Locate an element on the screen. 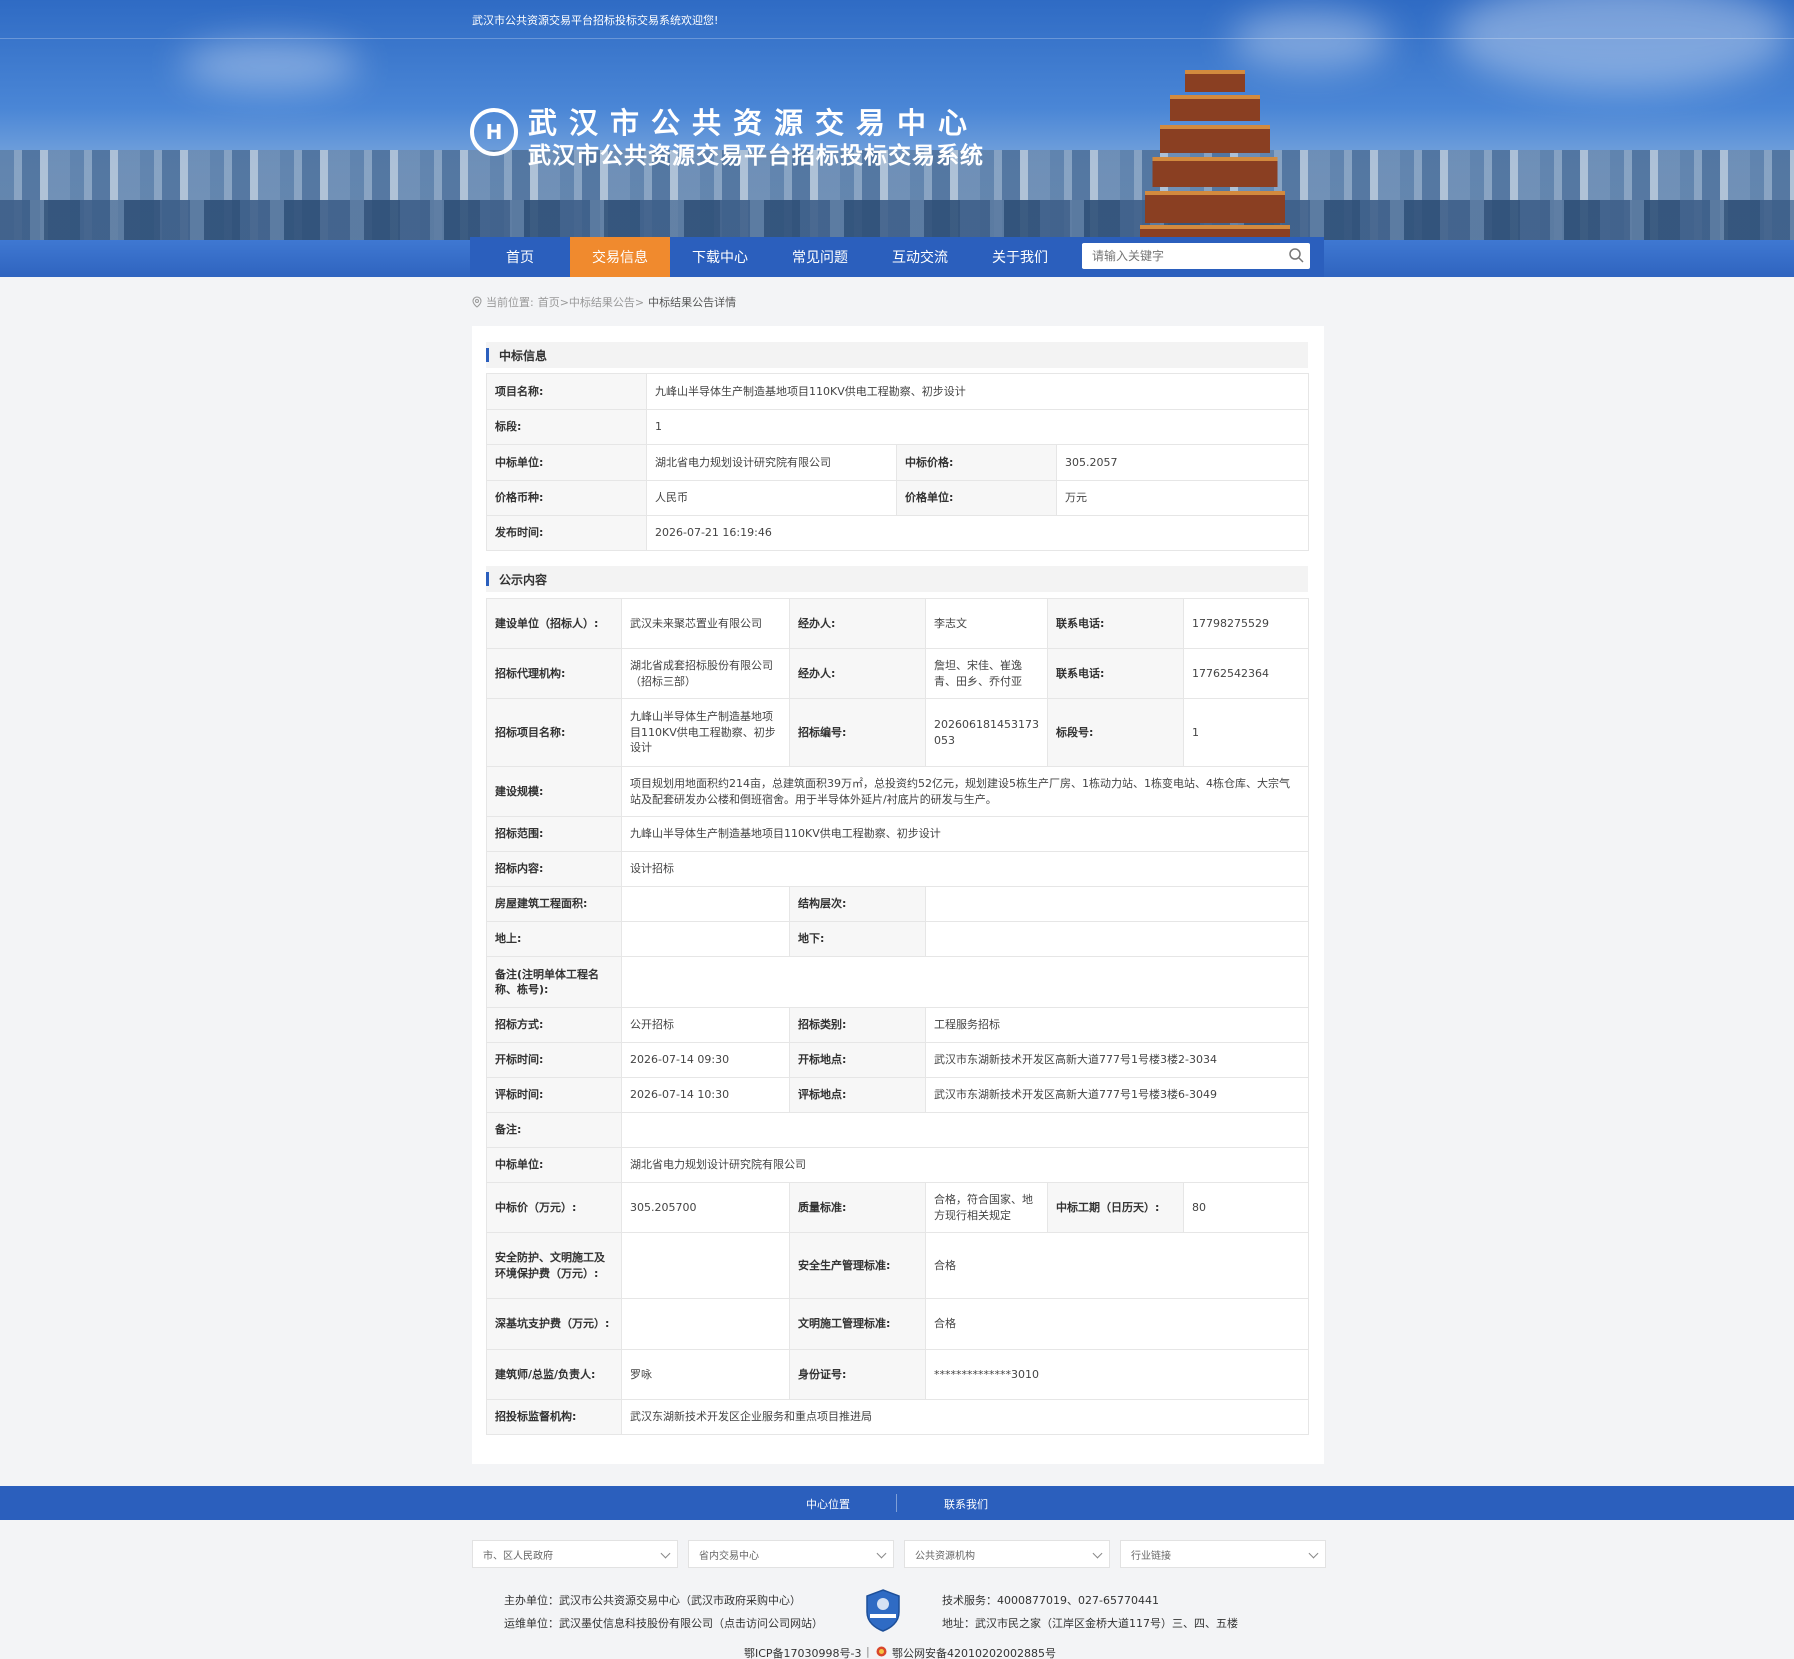  label-period: 中标工期（日历天）: is located at coordinates (1115, 1207).